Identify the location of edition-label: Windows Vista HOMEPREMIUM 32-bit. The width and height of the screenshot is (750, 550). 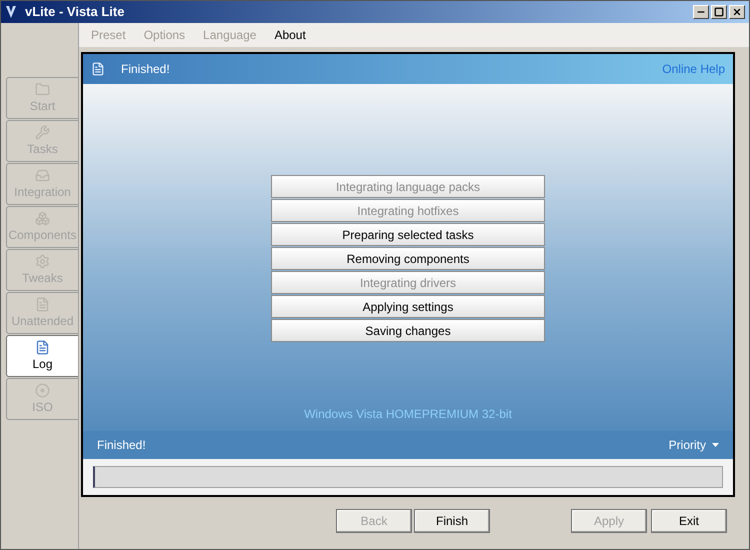
(408, 414).